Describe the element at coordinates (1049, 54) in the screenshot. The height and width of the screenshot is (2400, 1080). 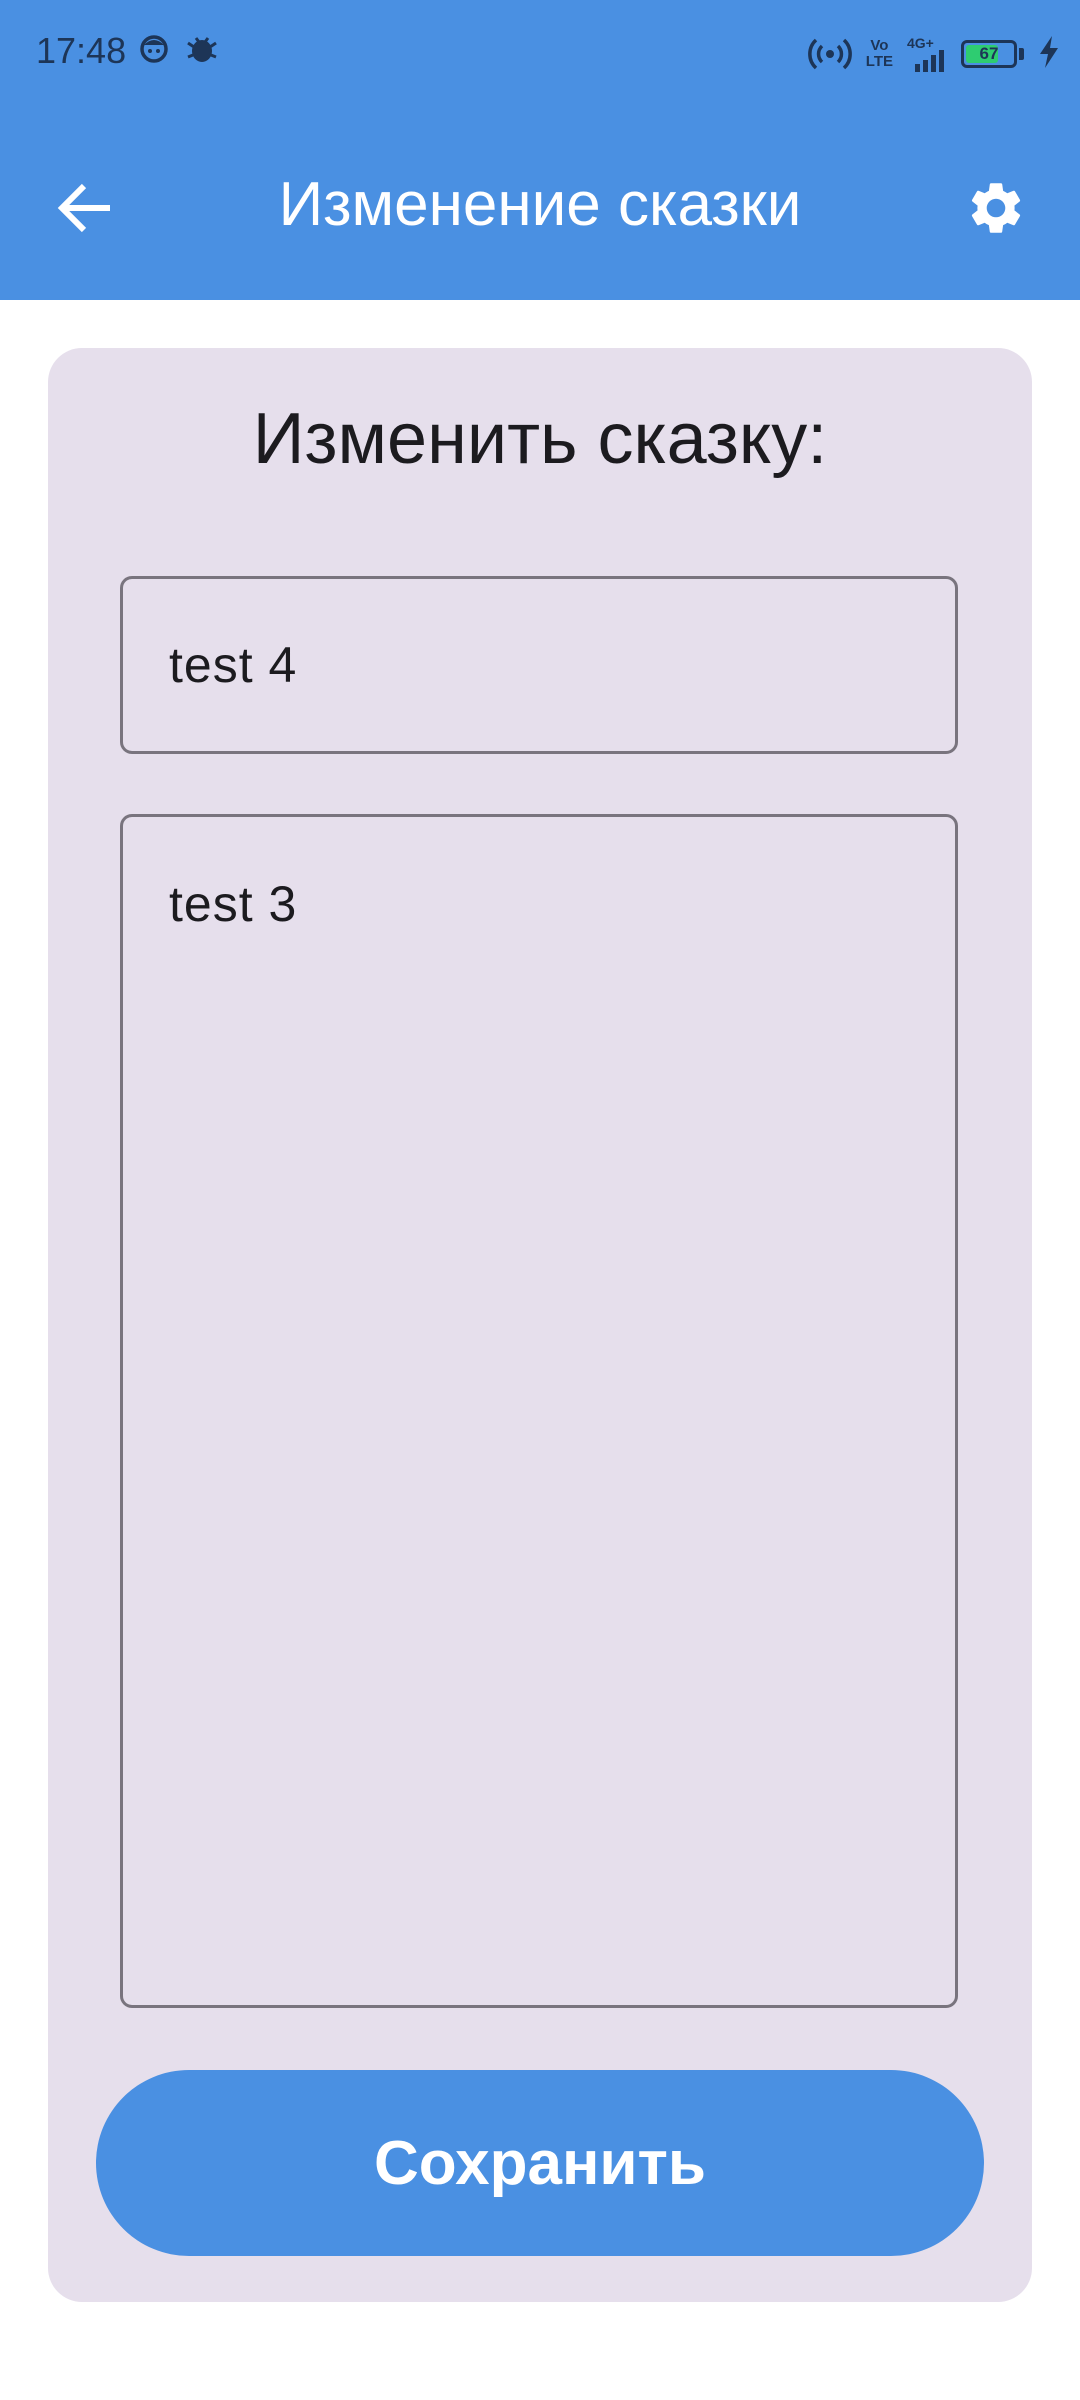
I see `charging-icon` at that location.